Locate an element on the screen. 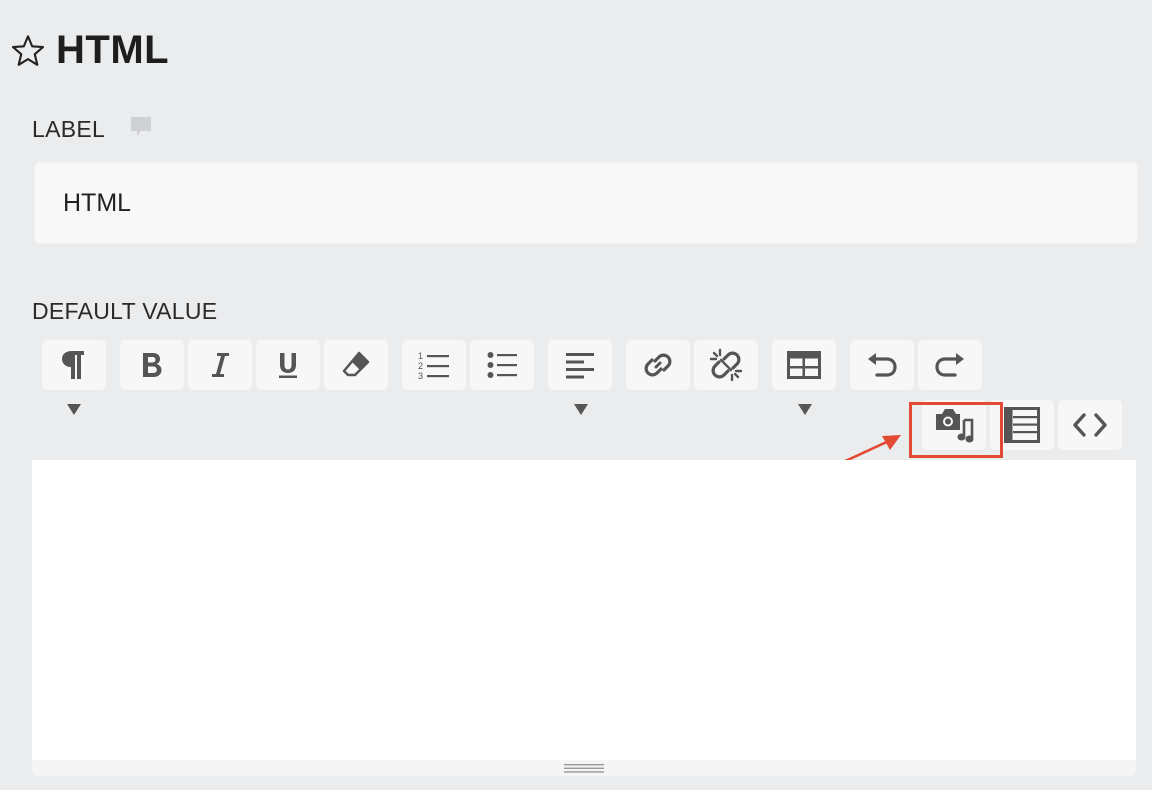 The image size is (1152, 790). table-dropdown-caret is located at coordinates (805, 409).